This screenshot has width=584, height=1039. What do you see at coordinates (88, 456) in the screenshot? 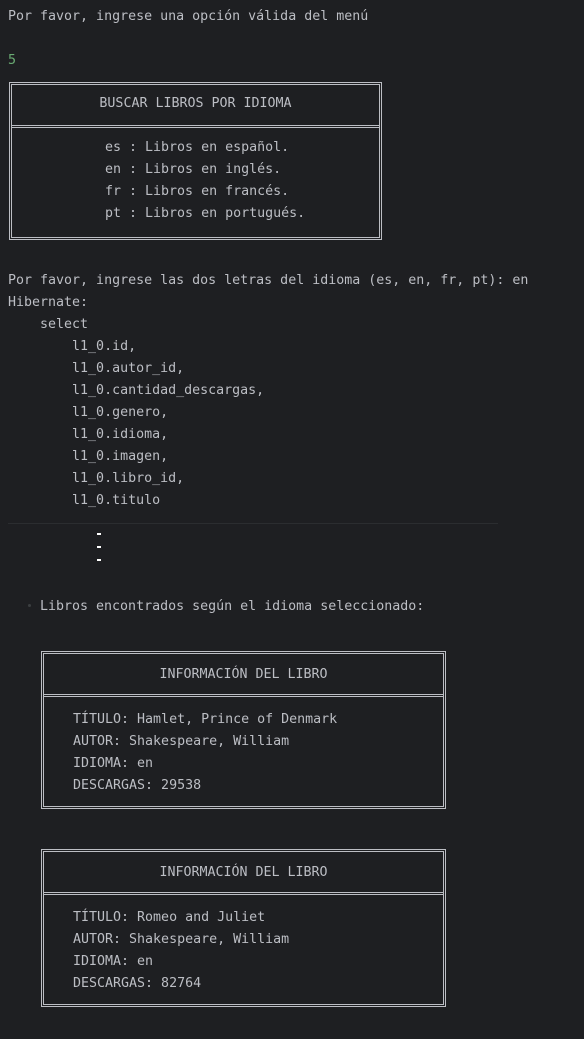
I see `sql-line: l1_0.imagen,` at bounding box center [88, 456].